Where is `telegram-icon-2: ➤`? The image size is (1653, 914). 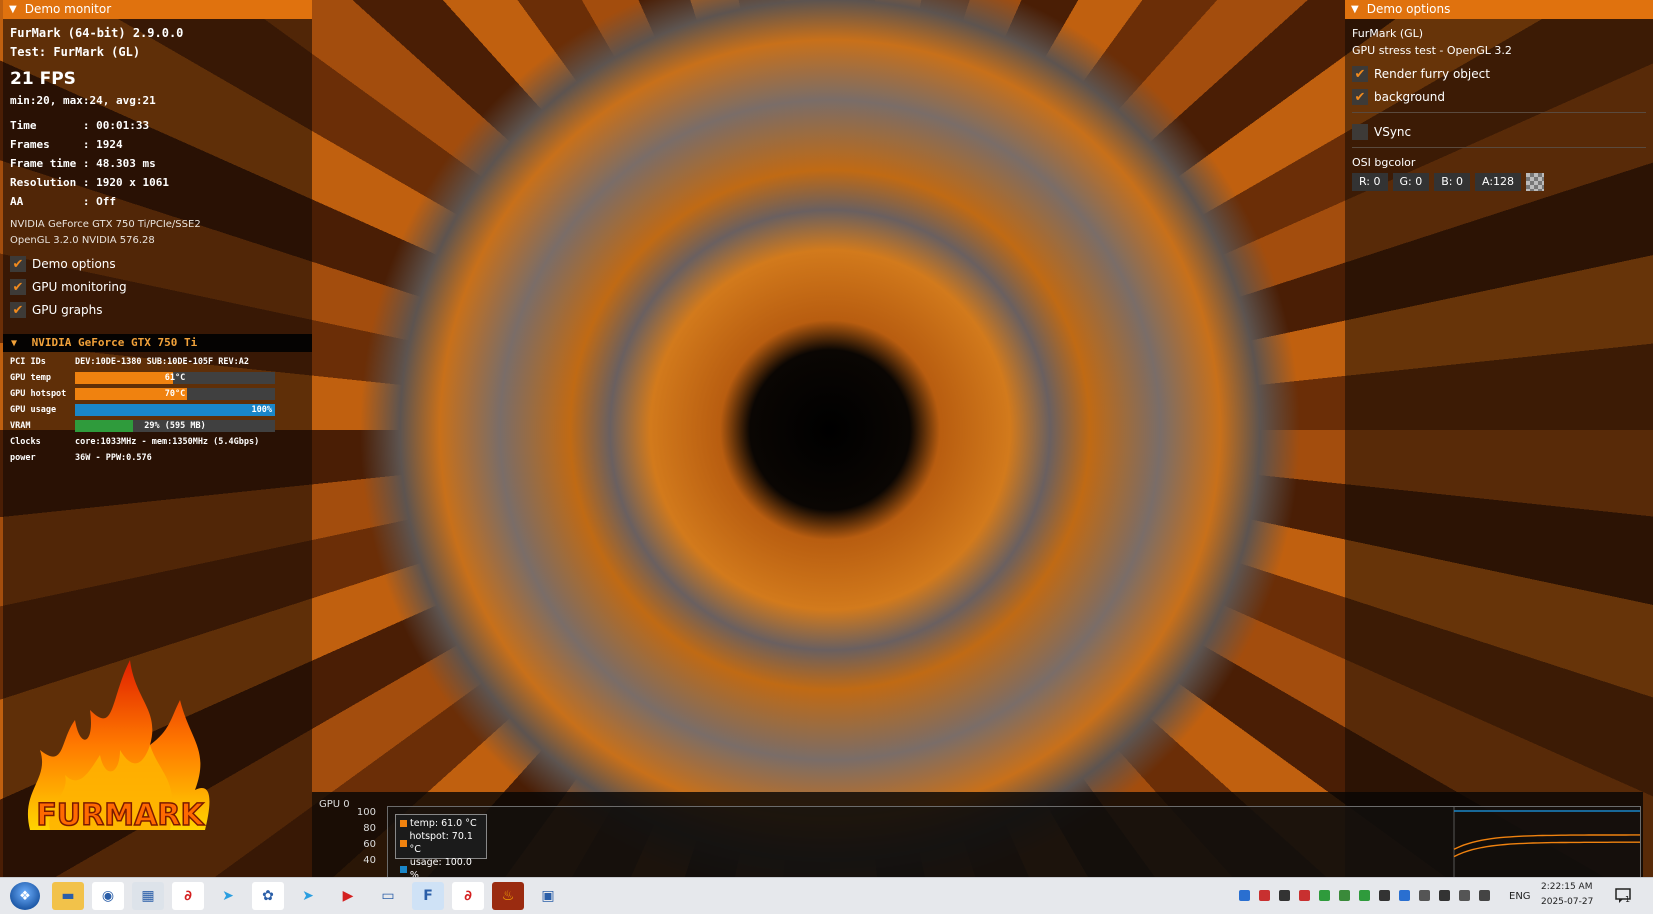 telegram-icon-2: ➤ is located at coordinates (308, 896).